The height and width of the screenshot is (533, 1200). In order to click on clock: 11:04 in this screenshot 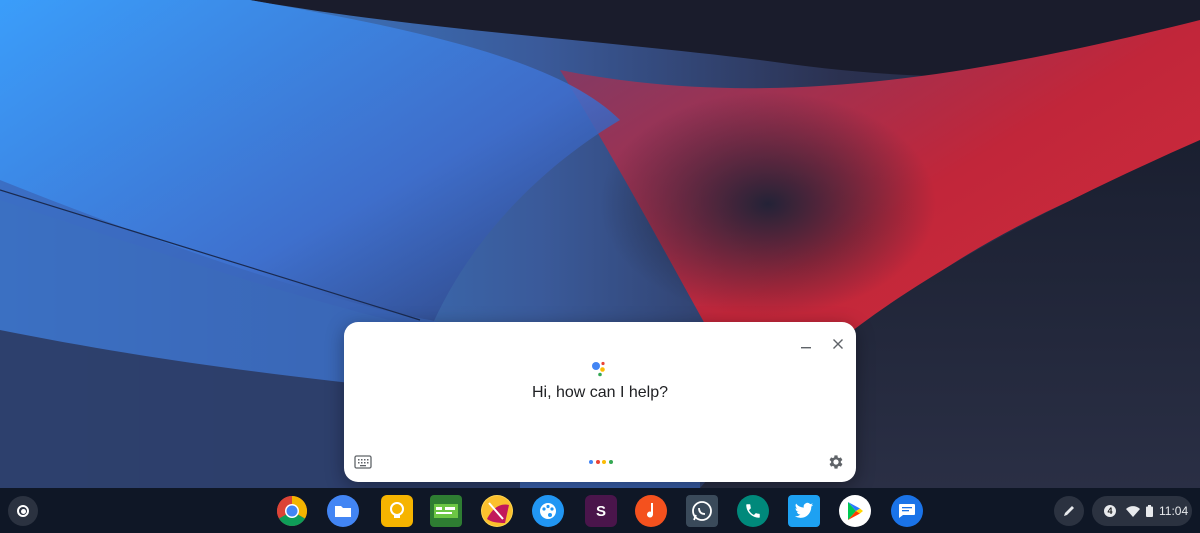, I will do `click(1174, 511)`.